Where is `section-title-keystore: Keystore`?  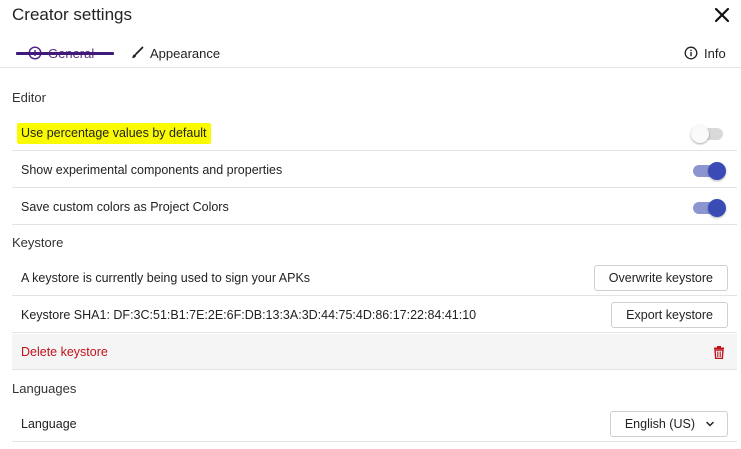
section-title-keystore: Keystore is located at coordinates (38, 242).